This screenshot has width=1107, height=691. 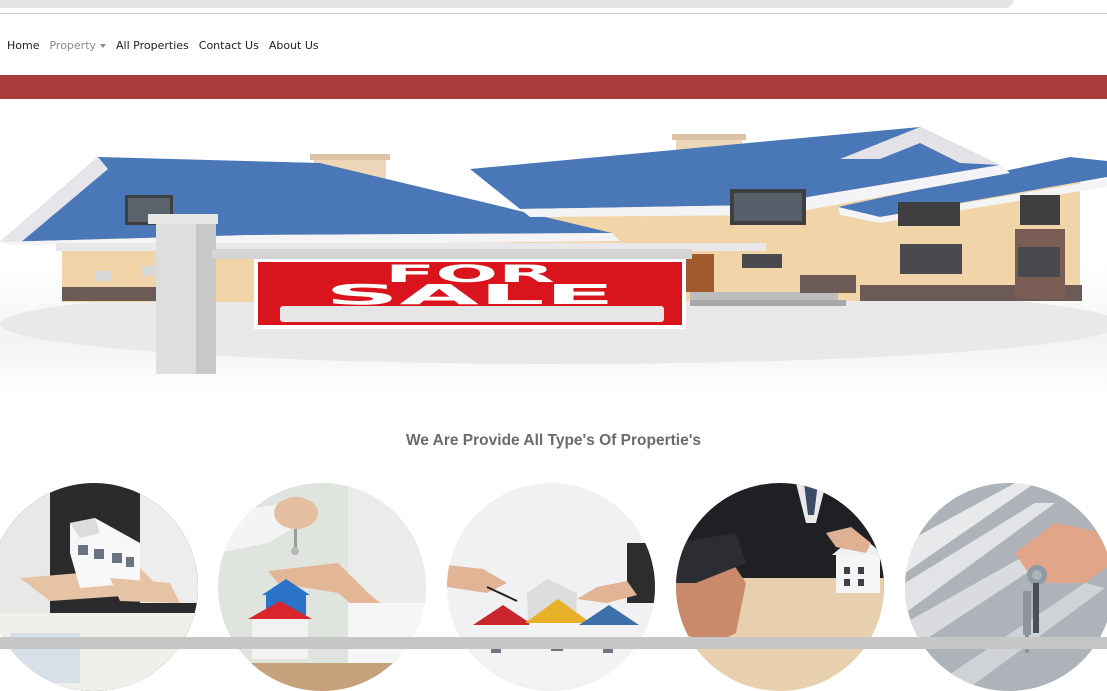 What do you see at coordinates (553, 87) in the screenshot?
I see `header-accent-band` at bounding box center [553, 87].